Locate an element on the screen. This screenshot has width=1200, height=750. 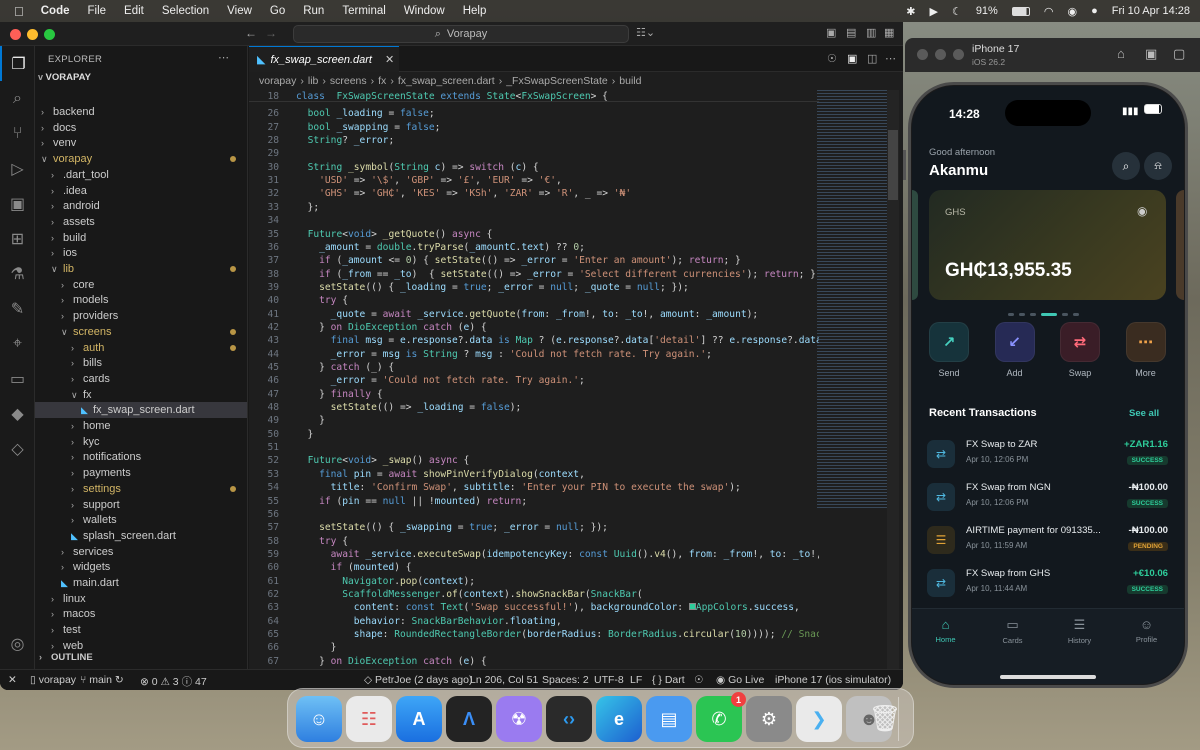
tree-item-fx-swap-screen-dart: ◣ fx_swap_screen.dart is located at coordinates (141, 410).